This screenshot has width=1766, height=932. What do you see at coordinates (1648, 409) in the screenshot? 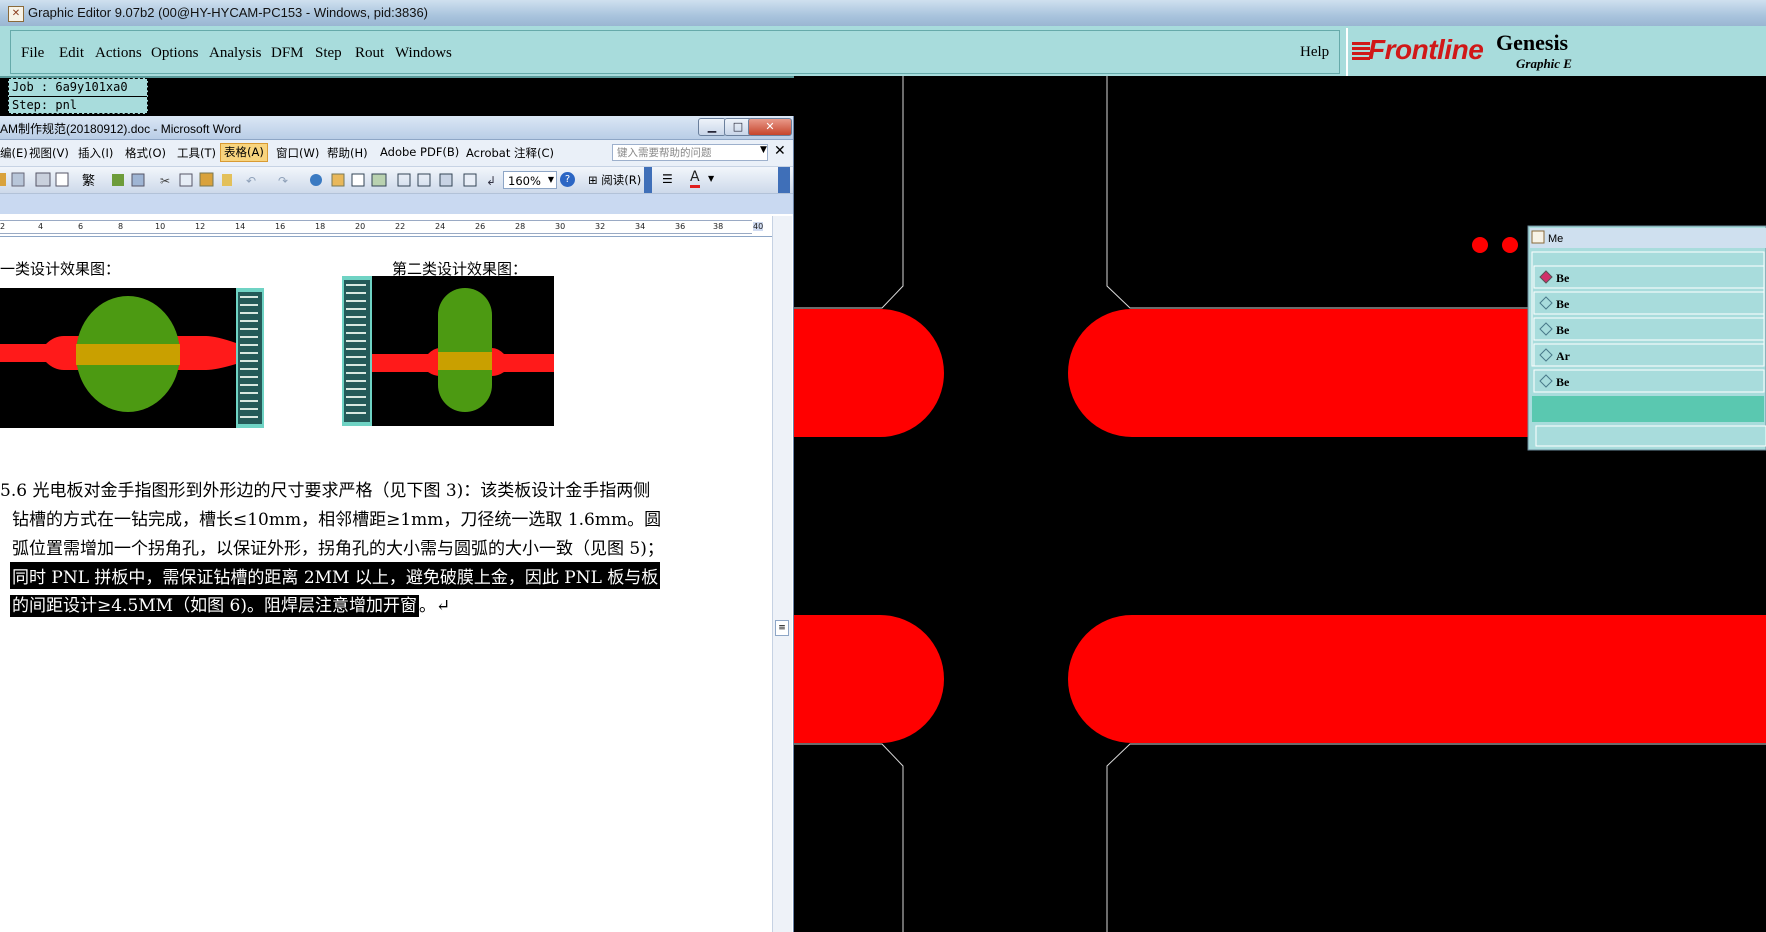
I see `side-panel-footer` at bounding box center [1648, 409].